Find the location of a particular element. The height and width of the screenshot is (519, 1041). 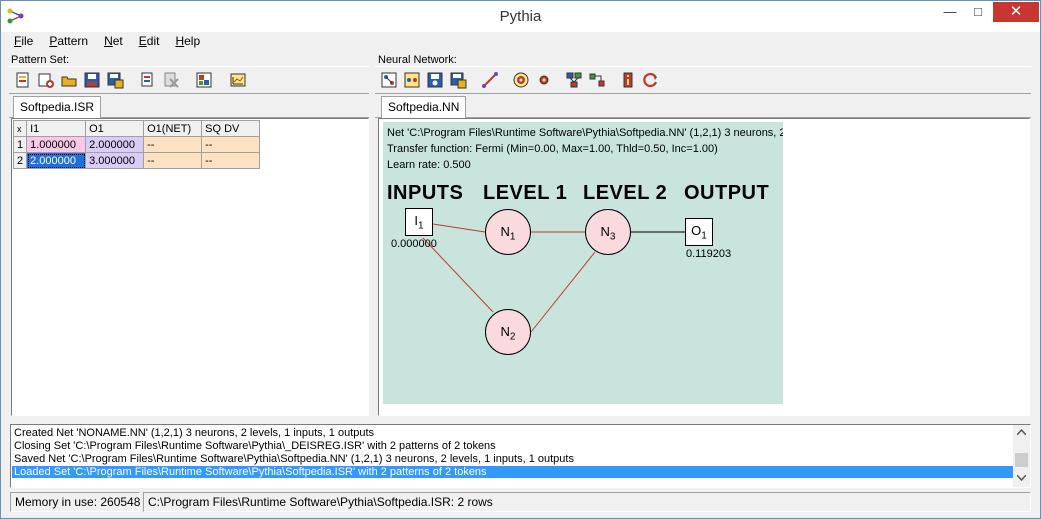

save-pattern-icon is located at coordinates (92, 80).